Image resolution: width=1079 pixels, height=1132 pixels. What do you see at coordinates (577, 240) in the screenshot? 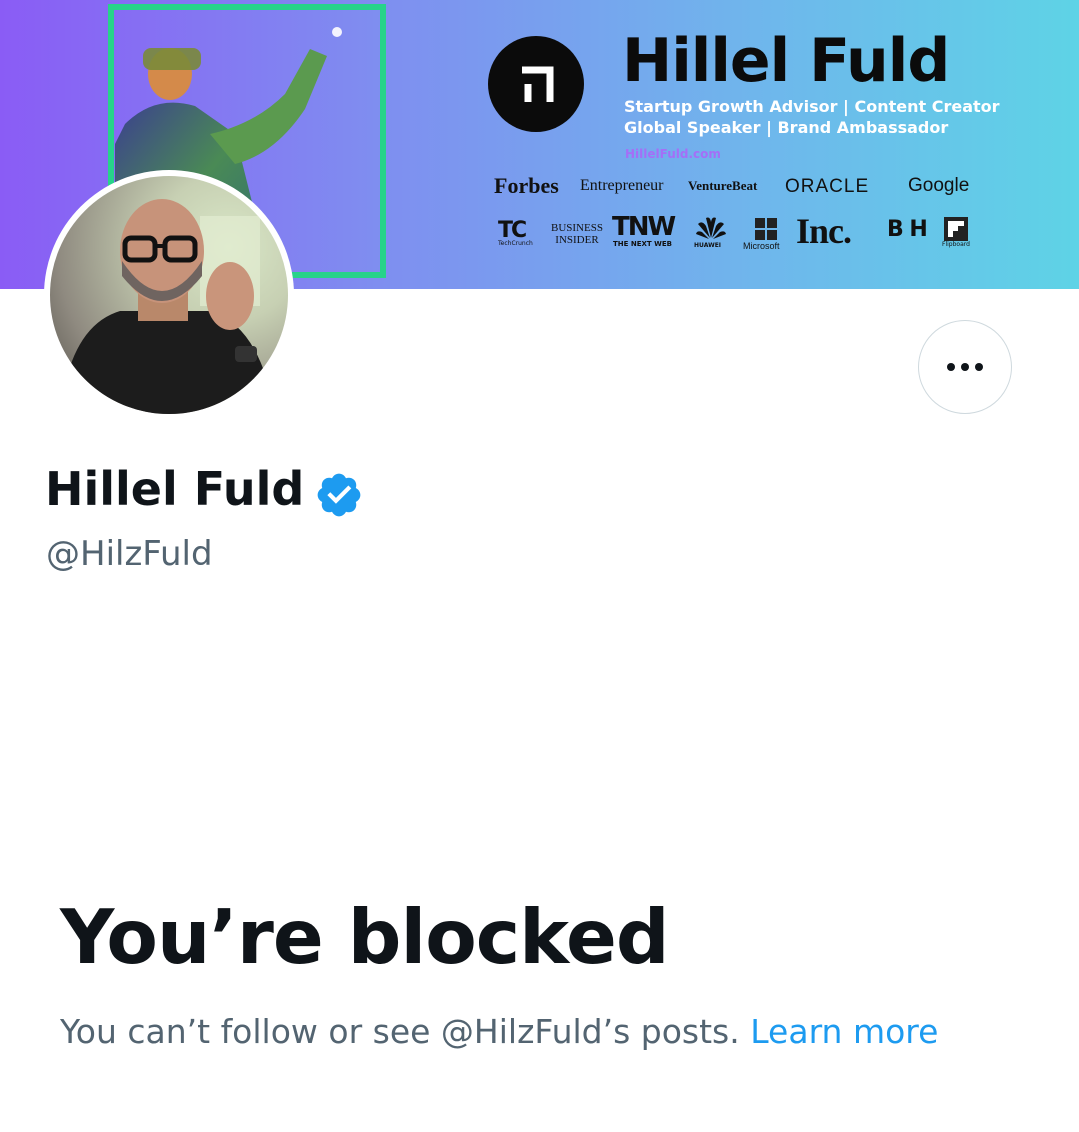
I see `brand-business-insider-line2: INSIDER` at bounding box center [577, 240].